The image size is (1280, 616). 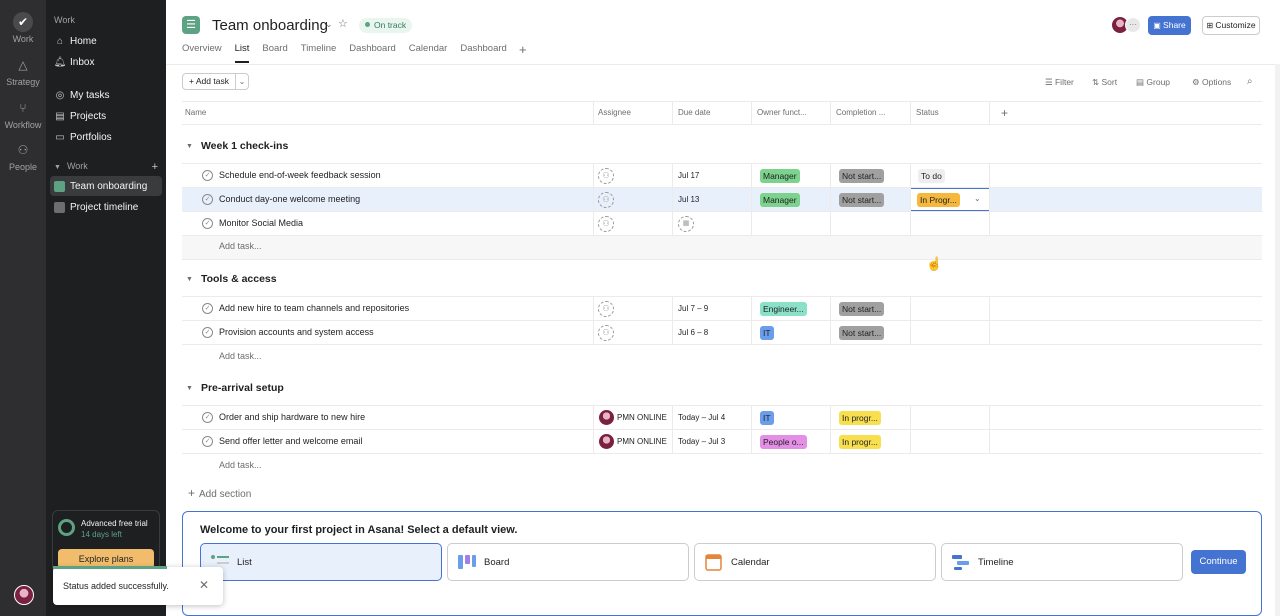 What do you see at coordinates (688, 175) in the screenshot?
I see `due-date: Jul 17` at bounding box center [688, 175].